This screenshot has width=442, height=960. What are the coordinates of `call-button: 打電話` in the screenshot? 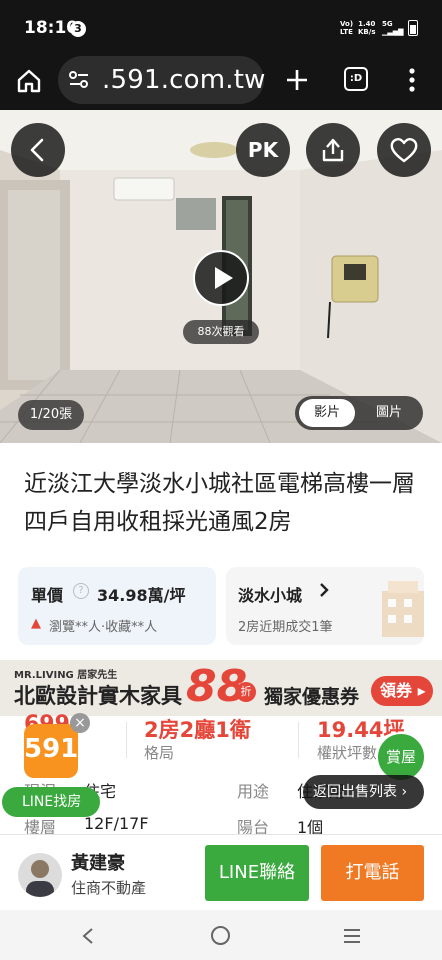 It's located at (372, 873).